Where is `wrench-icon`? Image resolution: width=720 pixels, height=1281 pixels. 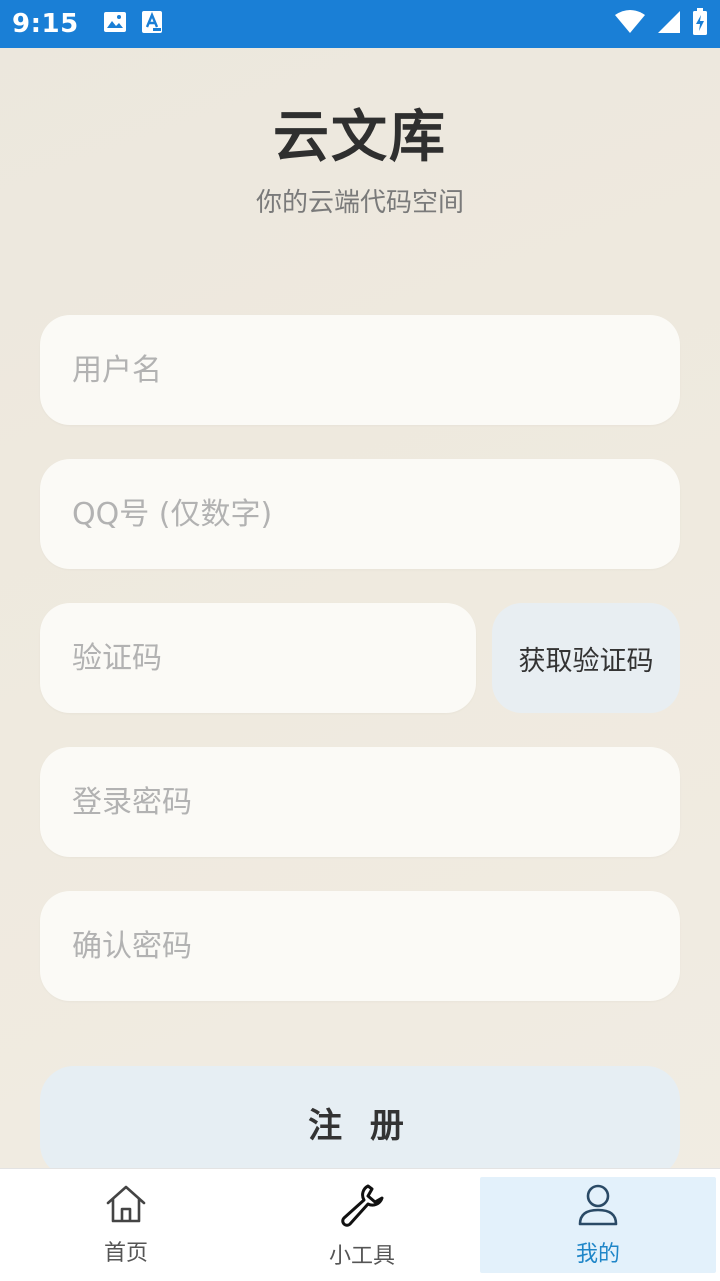 wrench-icon is located at coordinates (362, 1207).